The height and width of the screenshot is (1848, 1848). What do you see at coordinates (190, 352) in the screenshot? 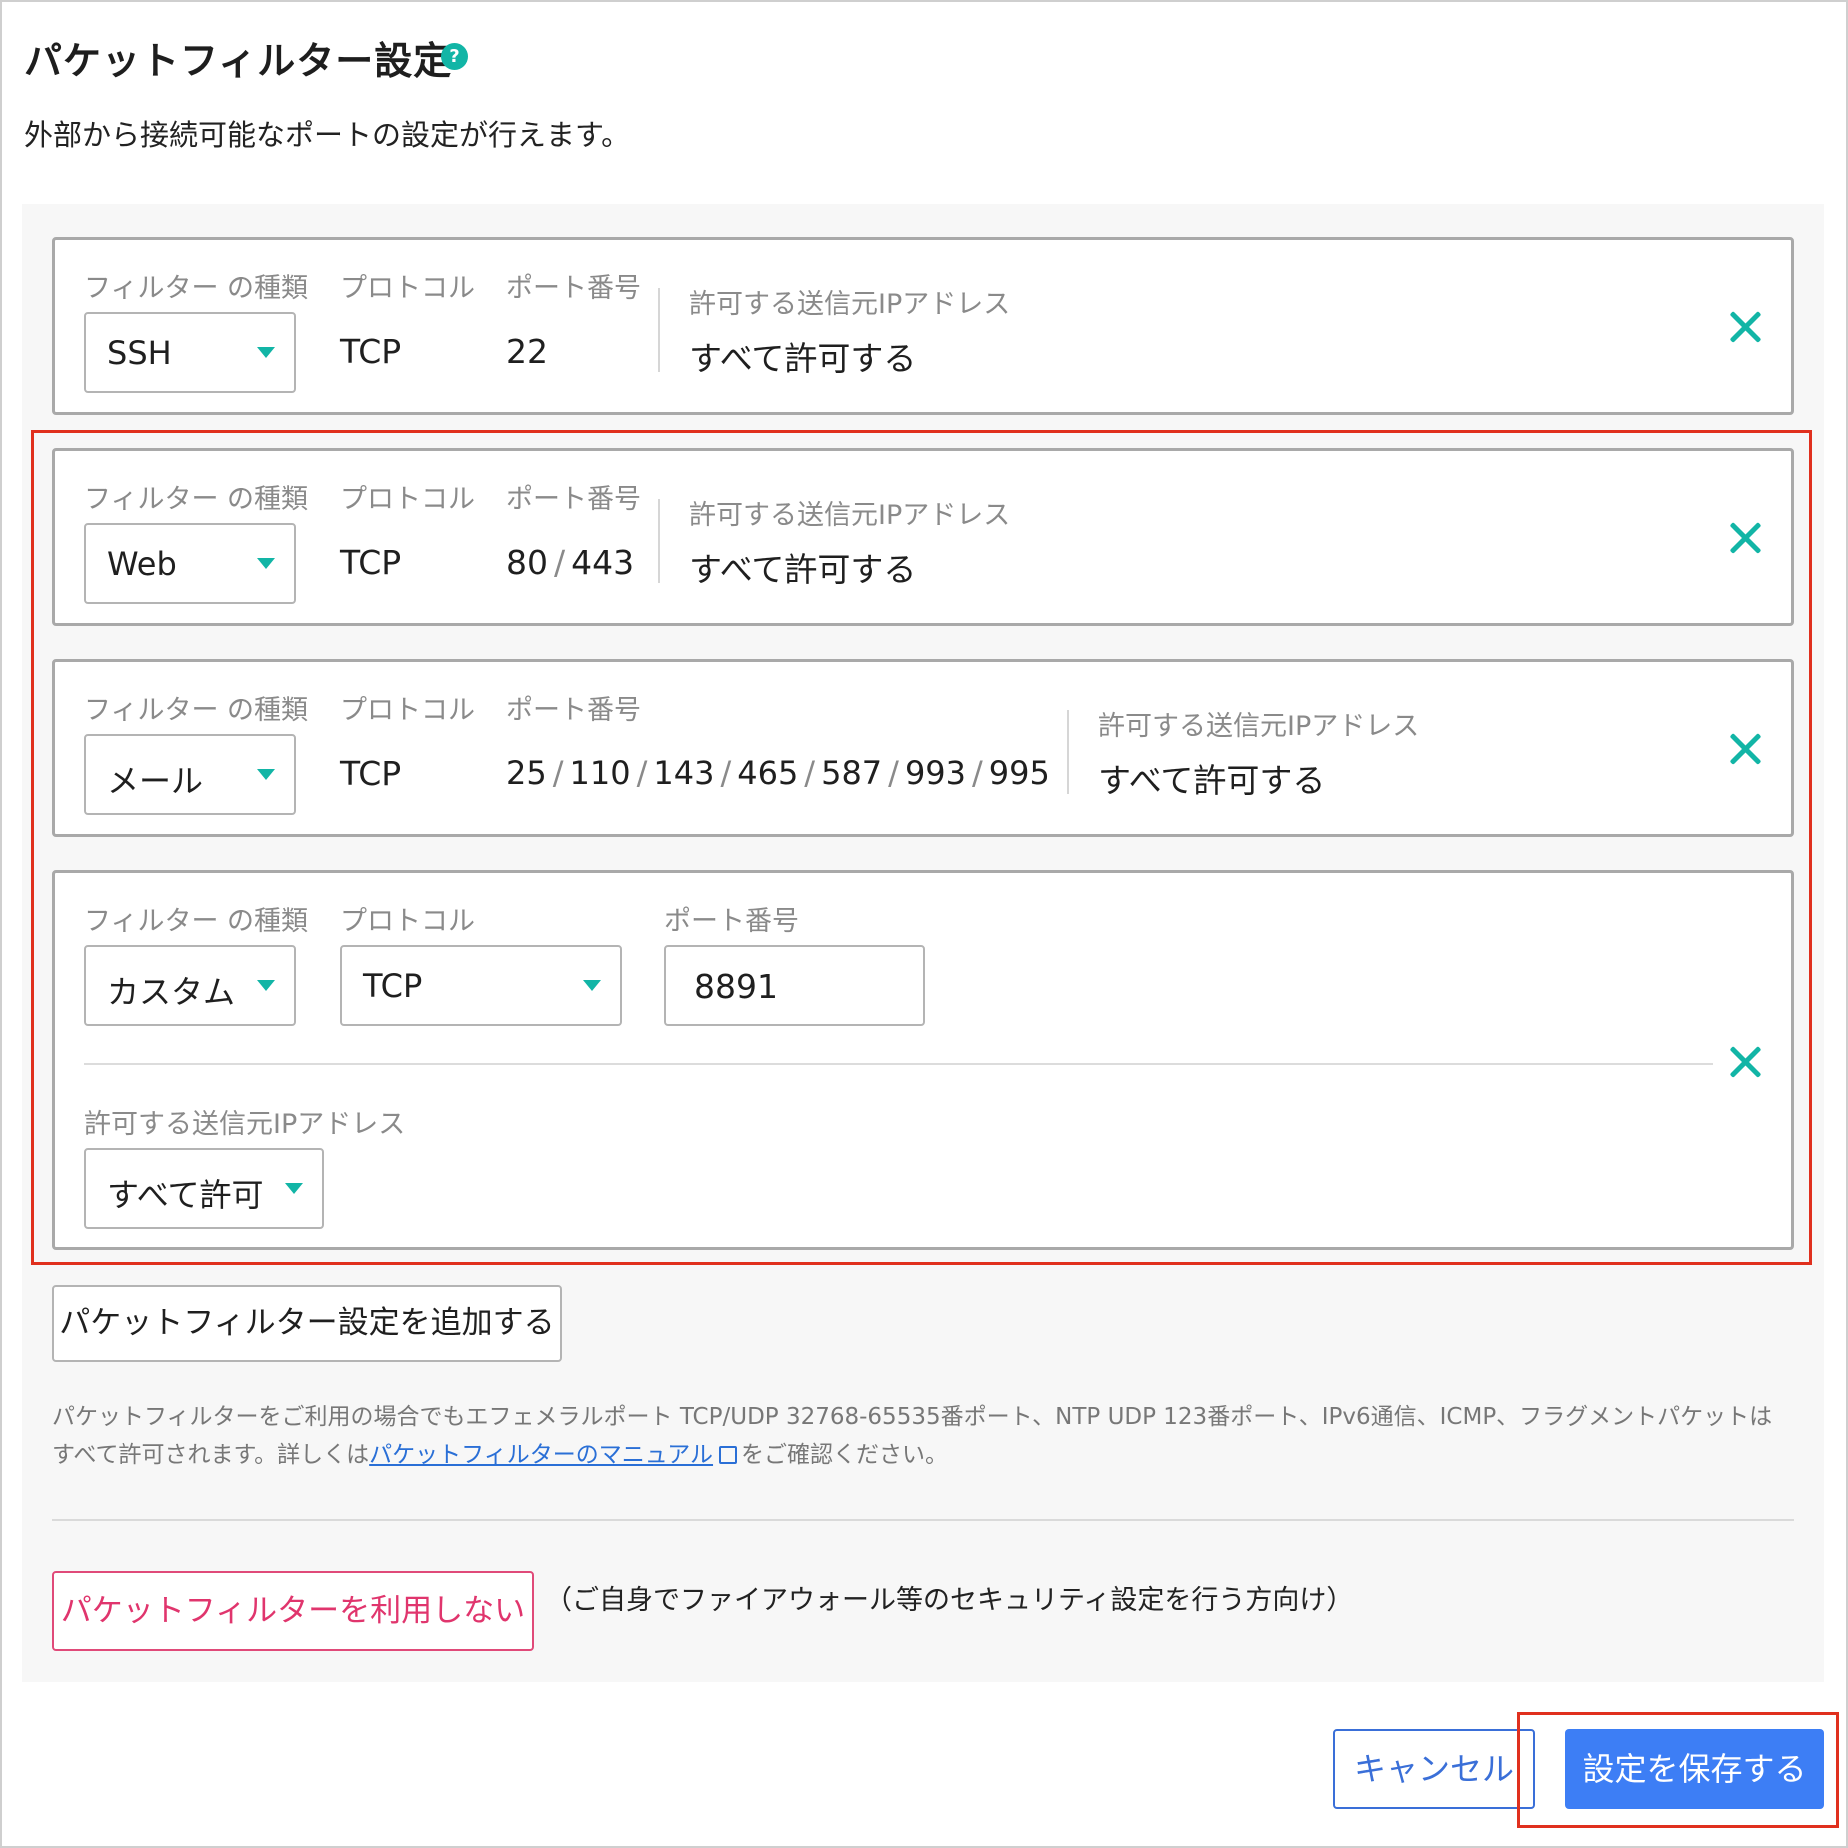
I see `filter-type-select: SSH` at bounding box center [190, 352].